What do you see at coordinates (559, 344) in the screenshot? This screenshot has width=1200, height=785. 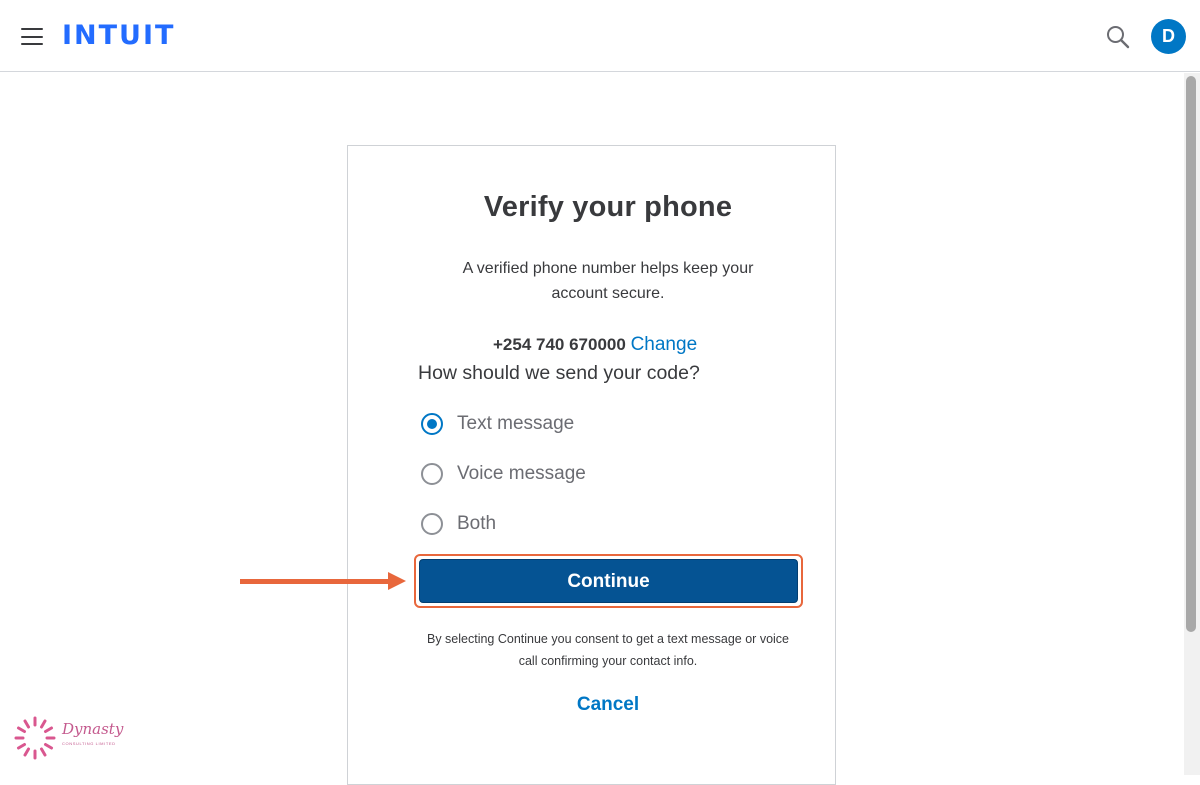 I see `phone-number: +254 740 670000` at bounding box center [559, 344].